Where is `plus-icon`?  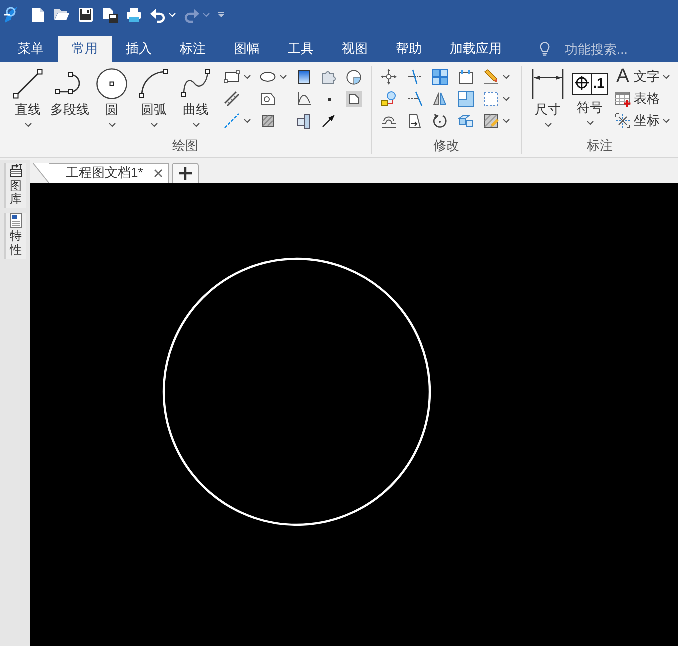
plus-icon is located at coordinates (185, 173).